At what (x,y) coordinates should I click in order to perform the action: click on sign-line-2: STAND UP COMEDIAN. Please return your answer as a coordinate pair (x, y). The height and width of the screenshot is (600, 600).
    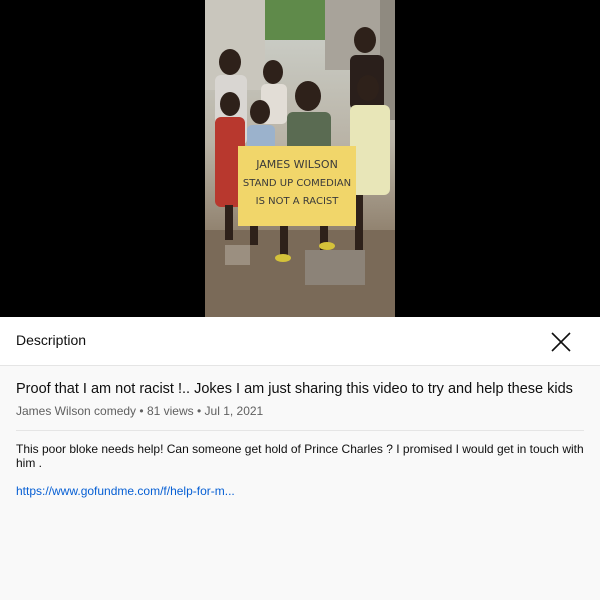
    Looking at the image, I should click on (297, 183).